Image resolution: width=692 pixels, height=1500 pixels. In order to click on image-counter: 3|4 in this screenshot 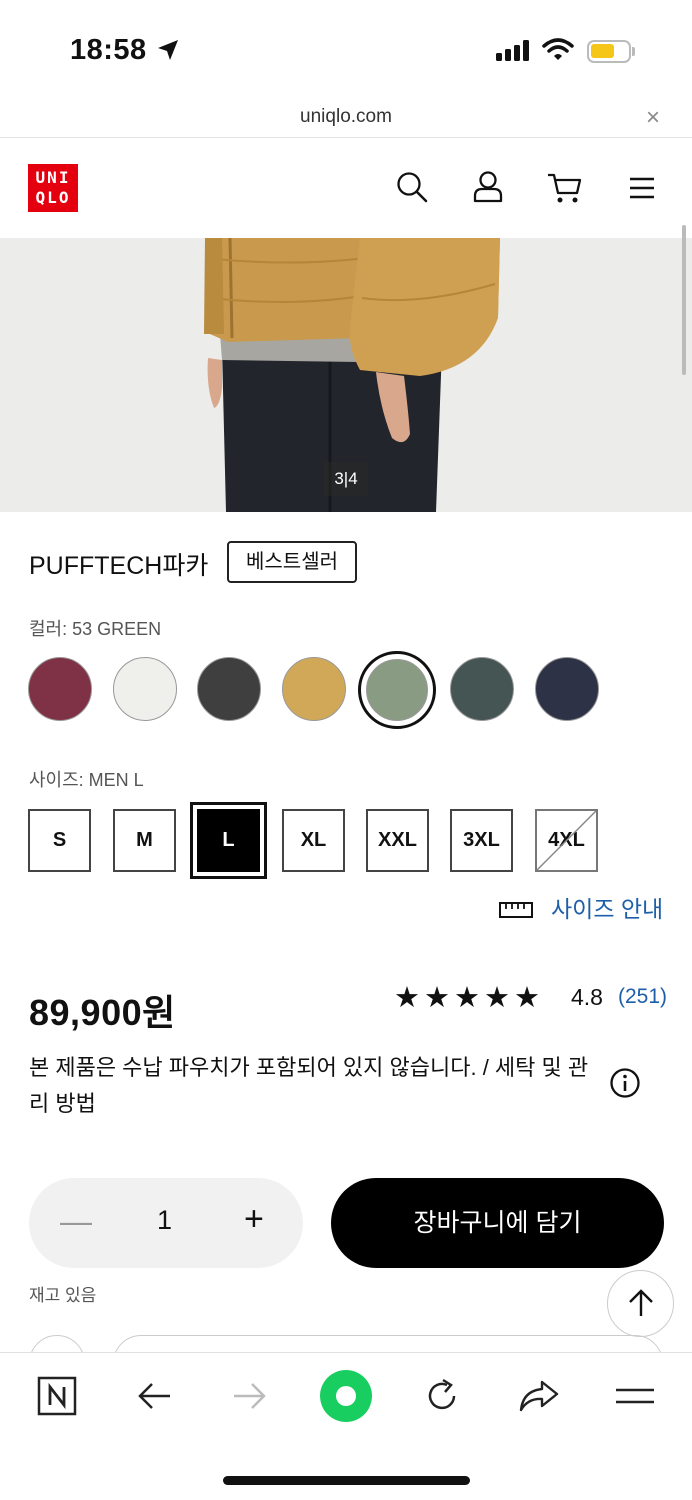, I will do `click(346, 479)`.